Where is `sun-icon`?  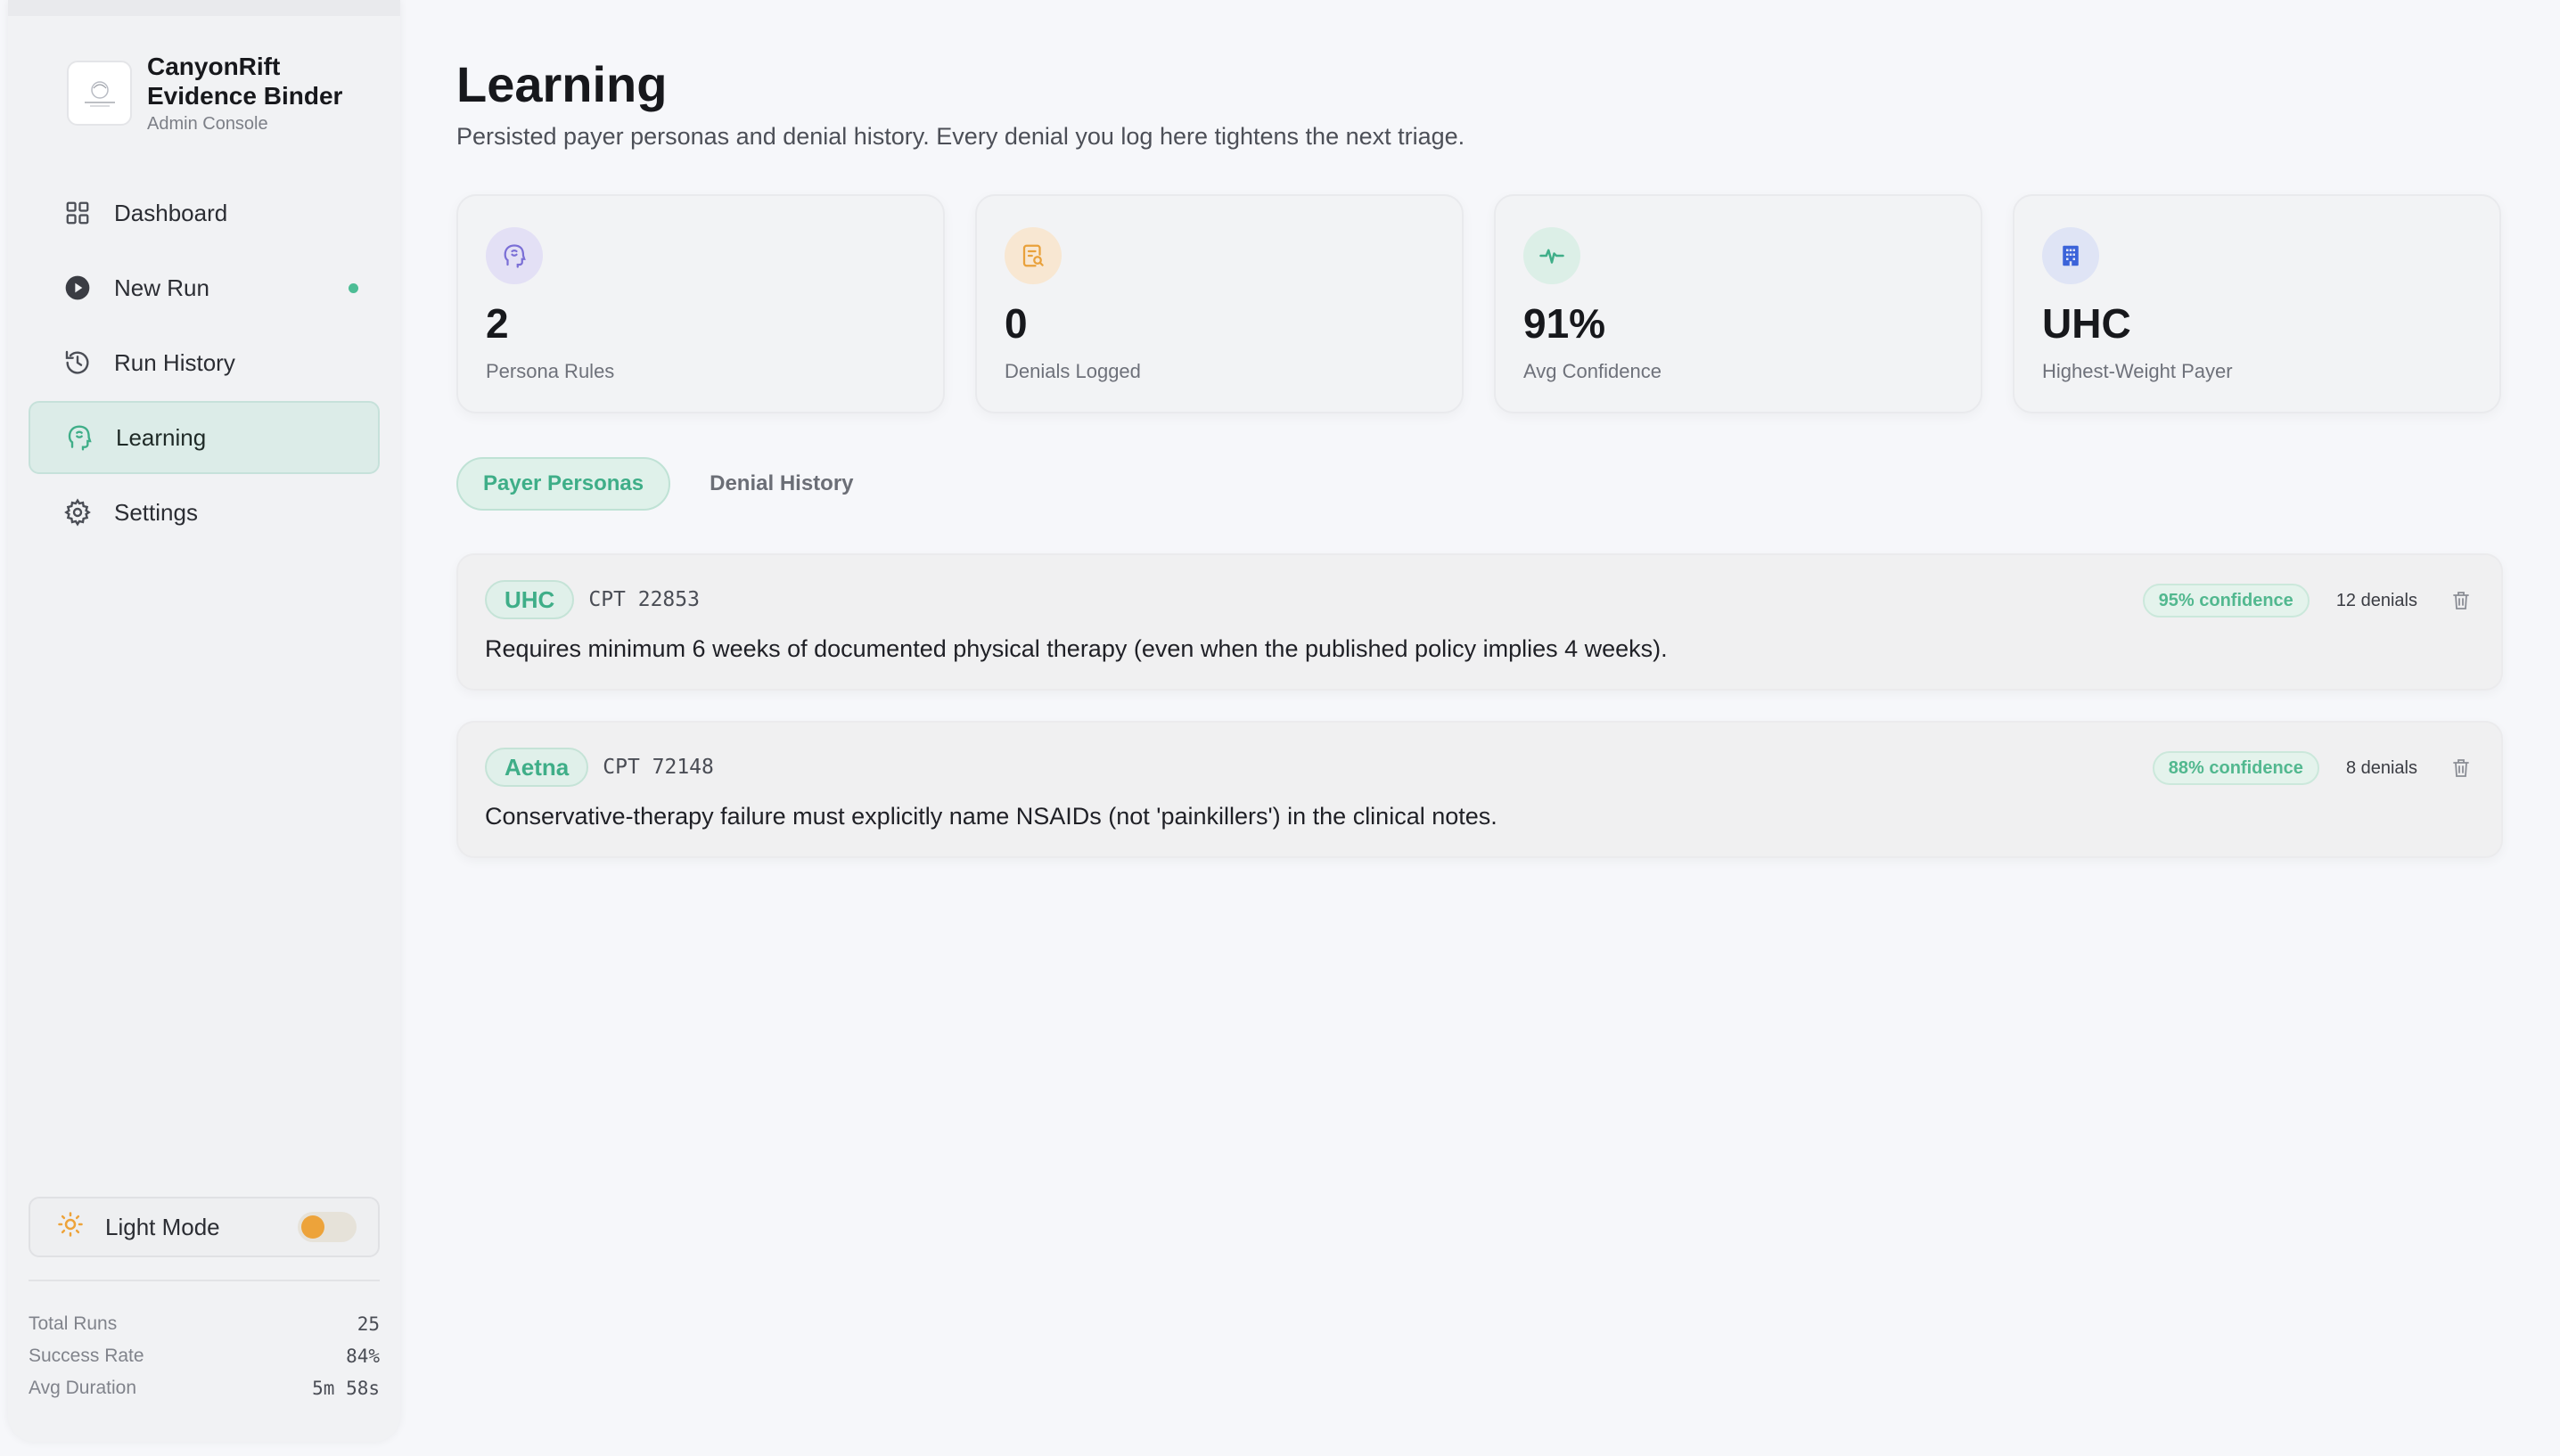 sun-icon is located at coordinates (70, 1227).